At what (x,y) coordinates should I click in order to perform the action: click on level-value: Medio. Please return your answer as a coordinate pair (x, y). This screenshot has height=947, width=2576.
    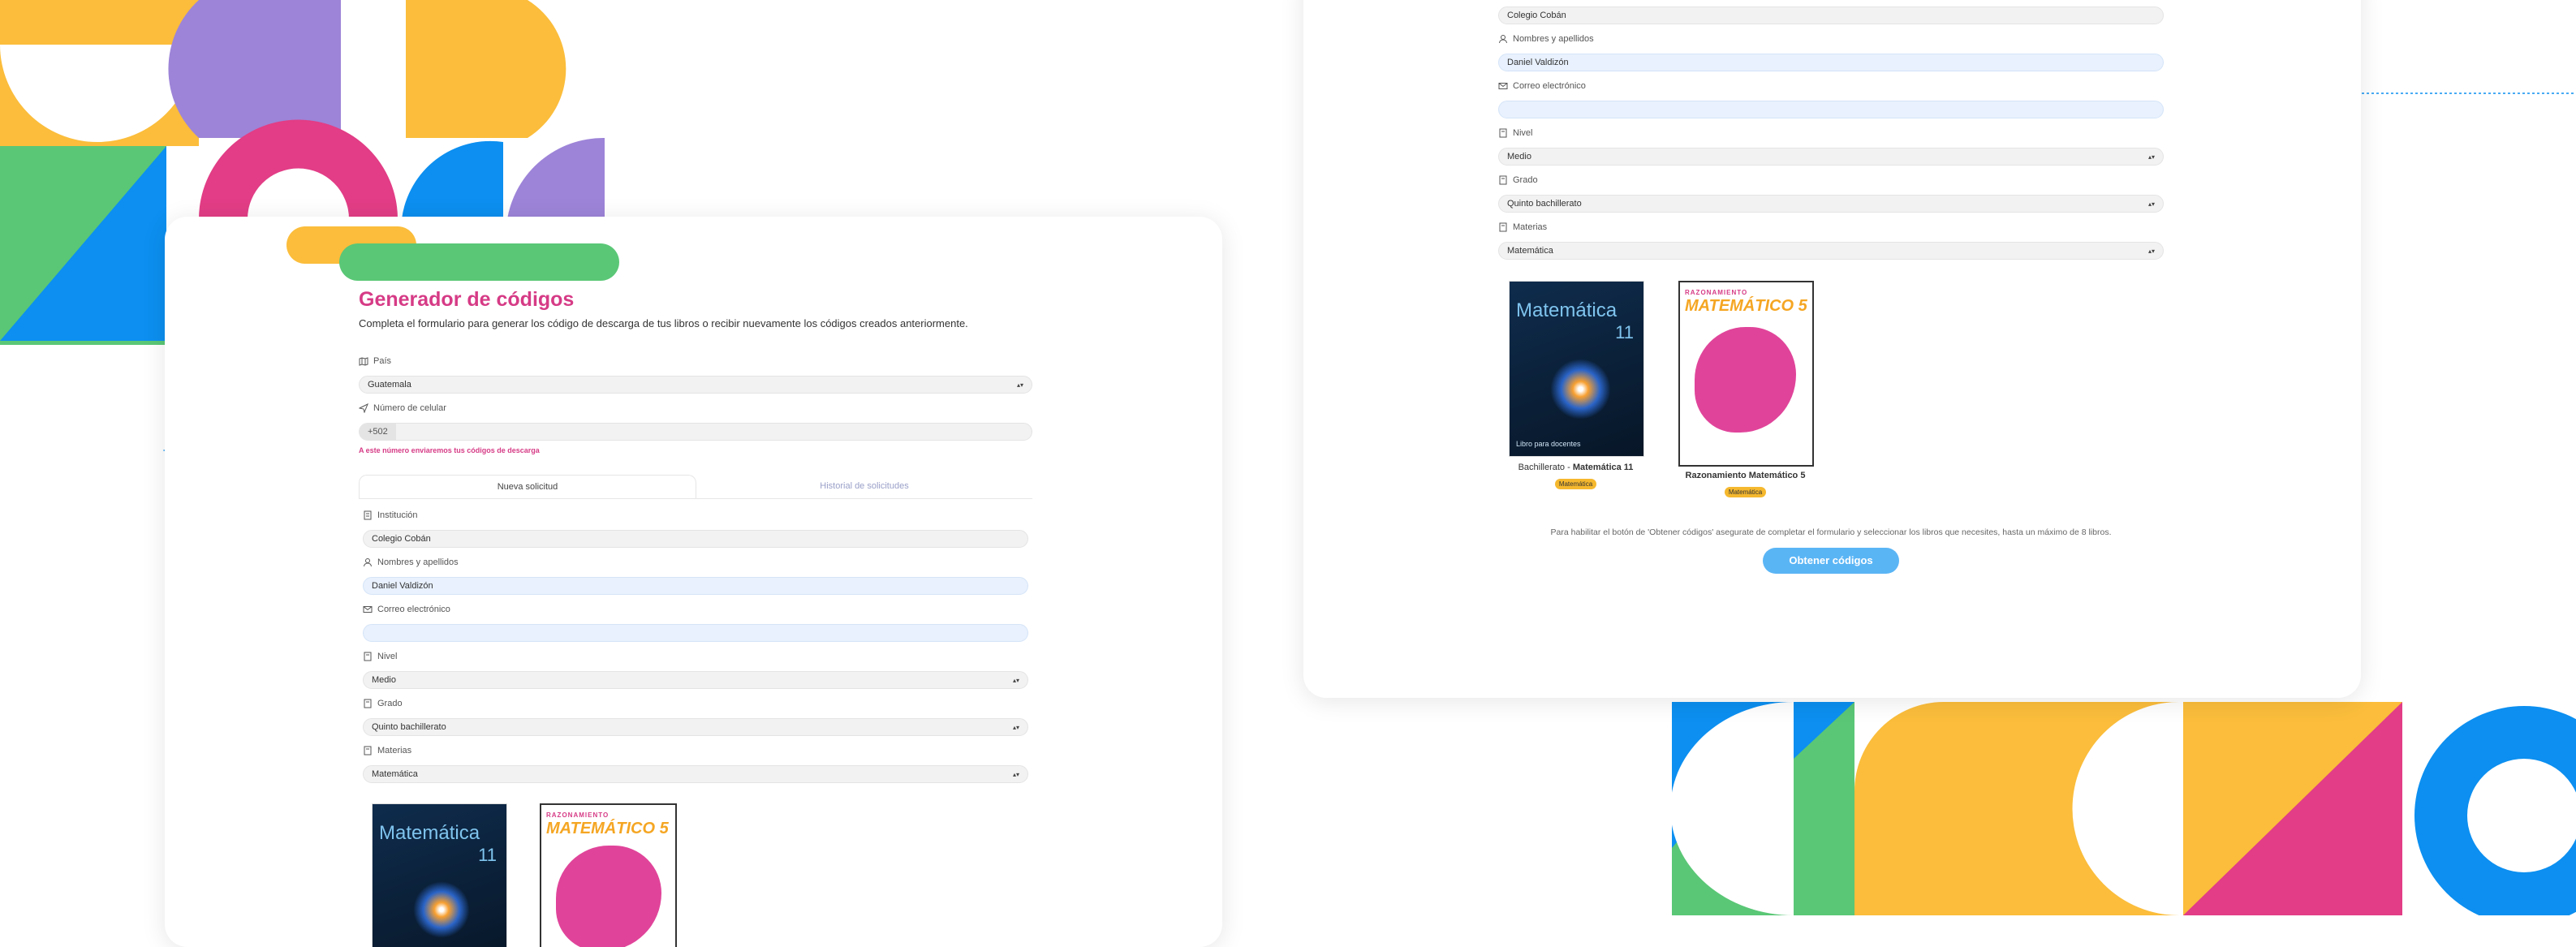
    Looking at the image, I should click on (384, 680).